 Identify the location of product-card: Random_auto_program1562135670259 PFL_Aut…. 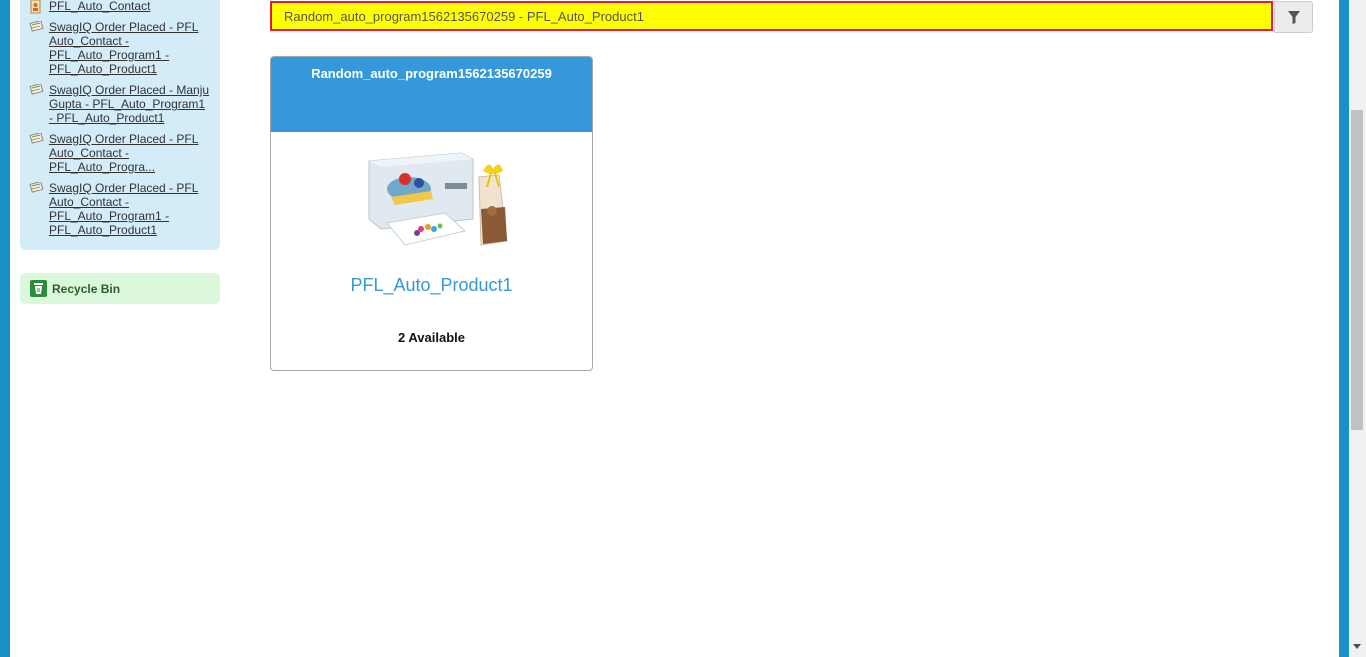
(431, 213).